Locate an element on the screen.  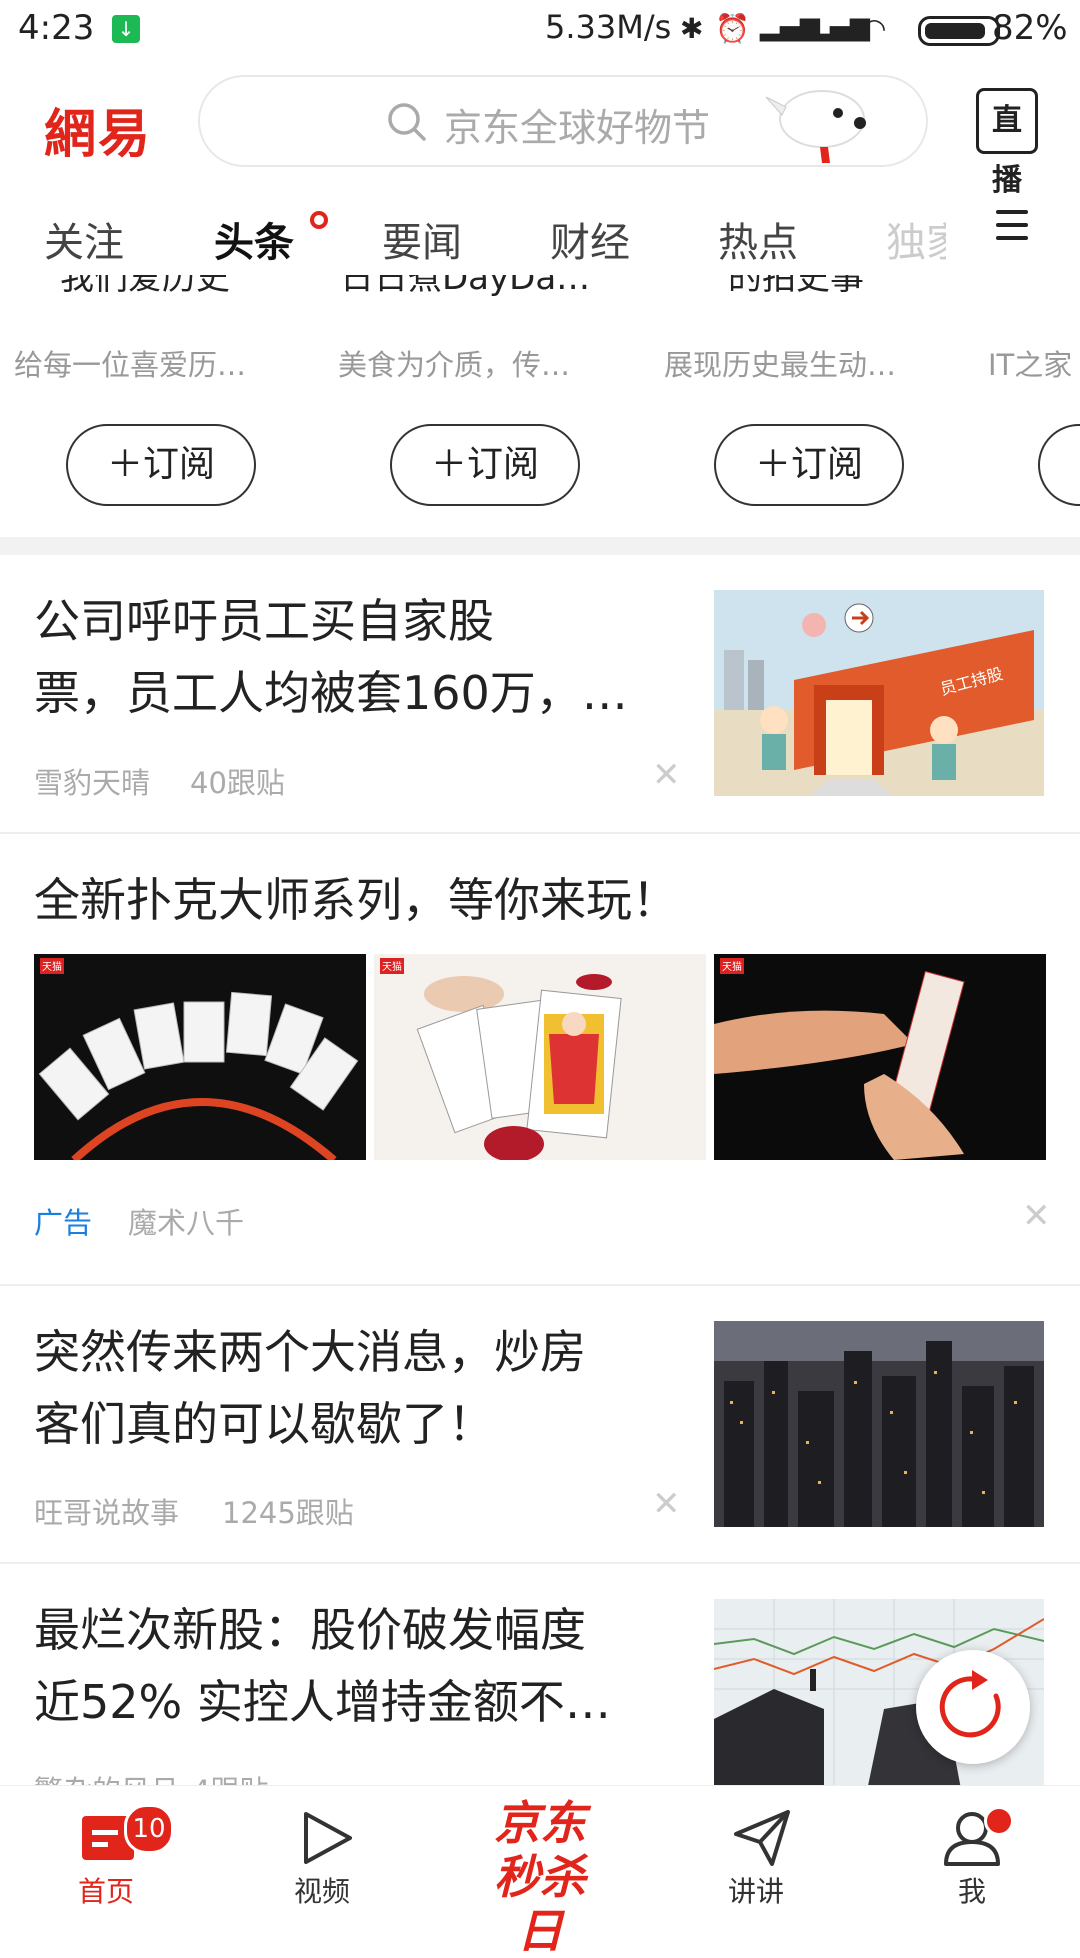
download-icon: ↓ is located at coordinates (126, 29).